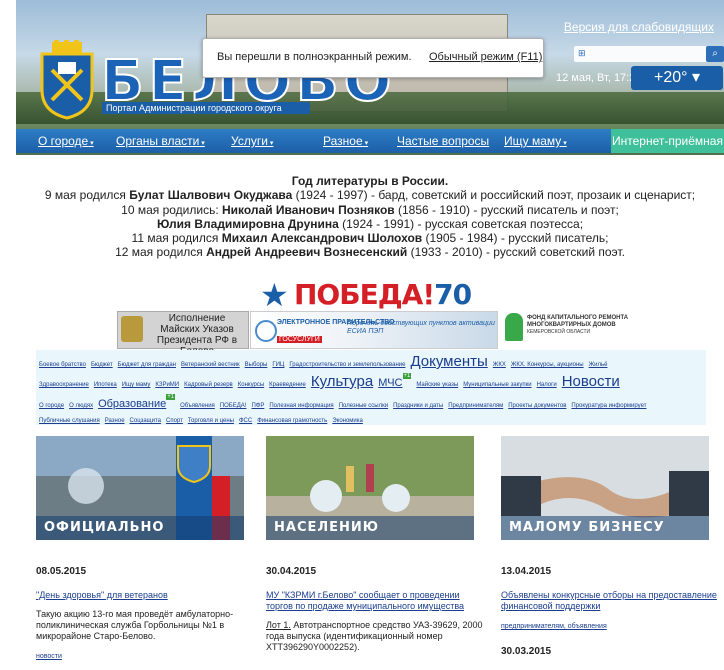 The height and width of the screenshot is (670, 724). What do you see at coordinates (605, 528) in the screenshot?
I see `section-card-label: МАЛОМУ БИЗНЕСУ` at bounding box center [605, 528].